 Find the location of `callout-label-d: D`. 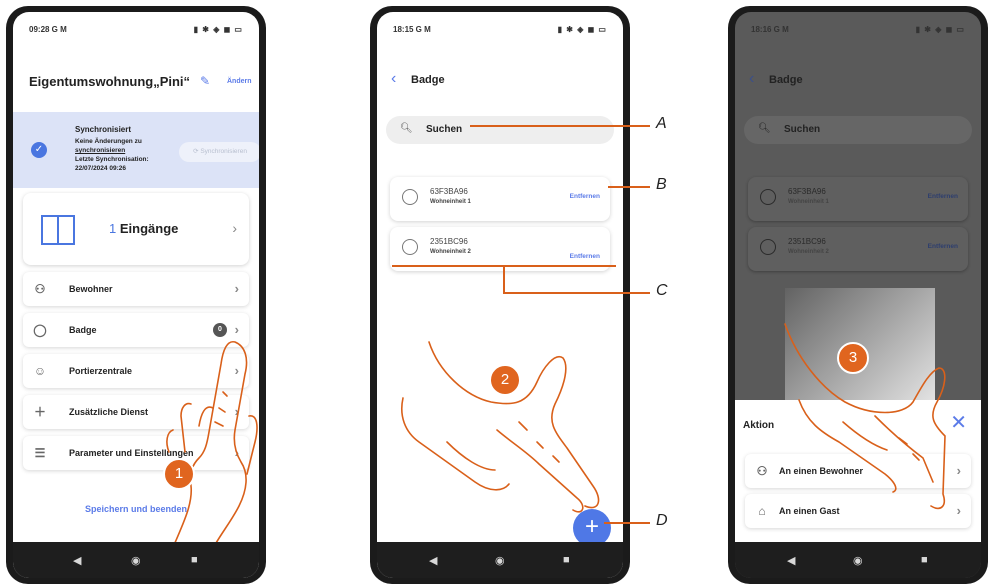

callout-label-d: D is located at coordinates (662, 520).